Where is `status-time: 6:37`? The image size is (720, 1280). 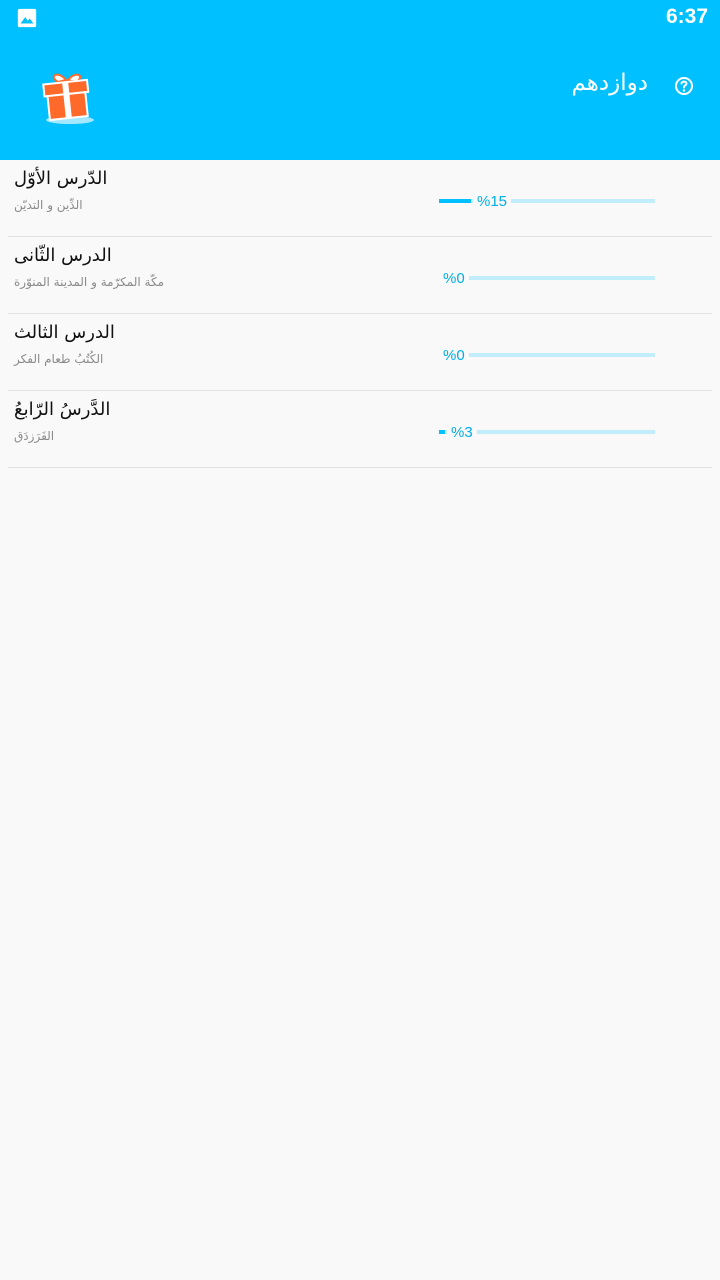
status-time: 6:37 is located at coordinates (686, 16).